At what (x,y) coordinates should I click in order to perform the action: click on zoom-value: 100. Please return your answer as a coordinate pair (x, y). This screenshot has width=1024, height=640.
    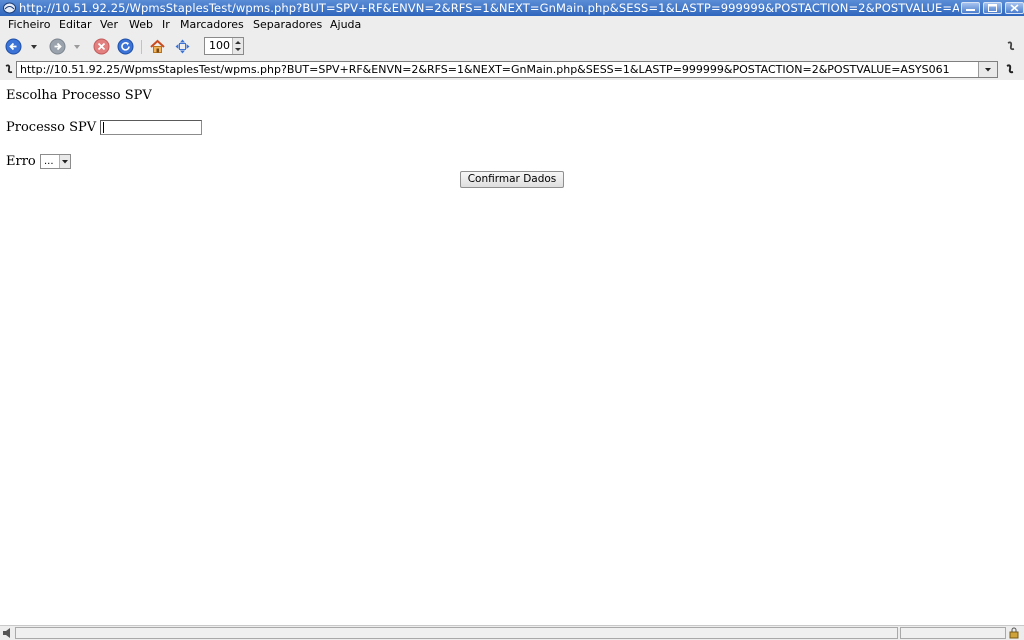
    Looking at the image, I should click on (219, 45).